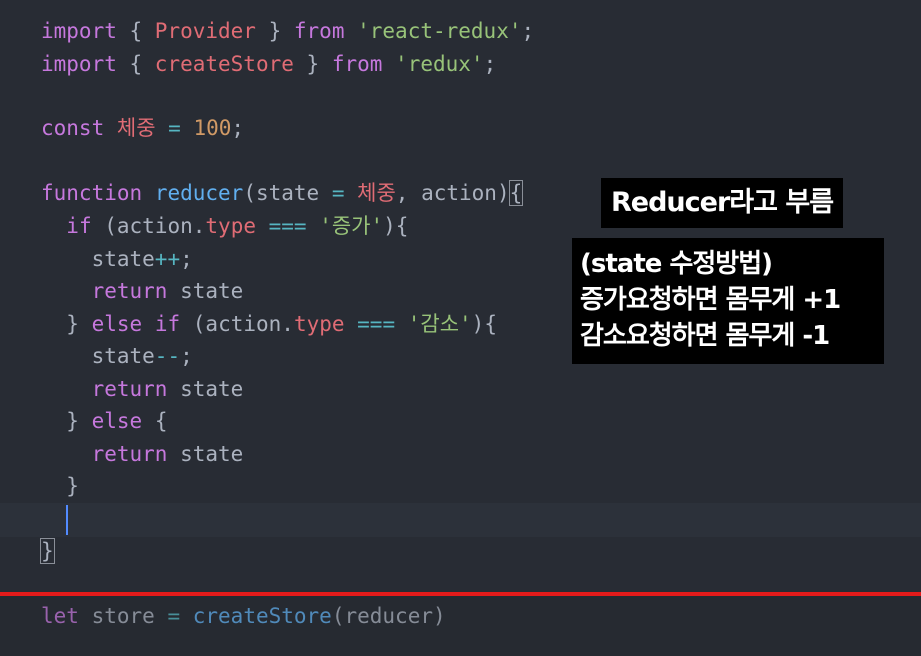 The width and height of the screenshot is (921, 656). Describe the element at coordinates (408, 193) in the screenshot. I see `comma: ,` at that location.